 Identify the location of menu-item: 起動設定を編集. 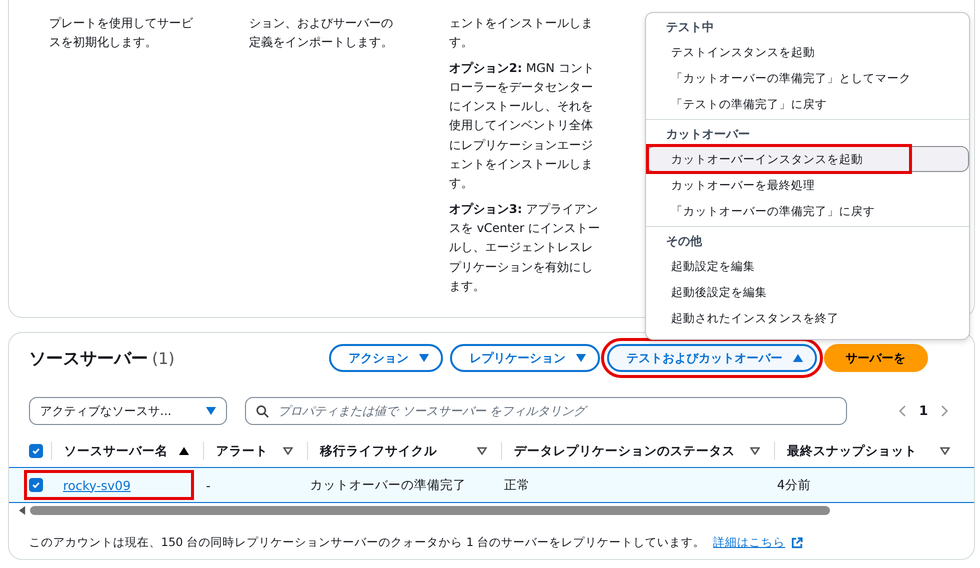
(807, 266).